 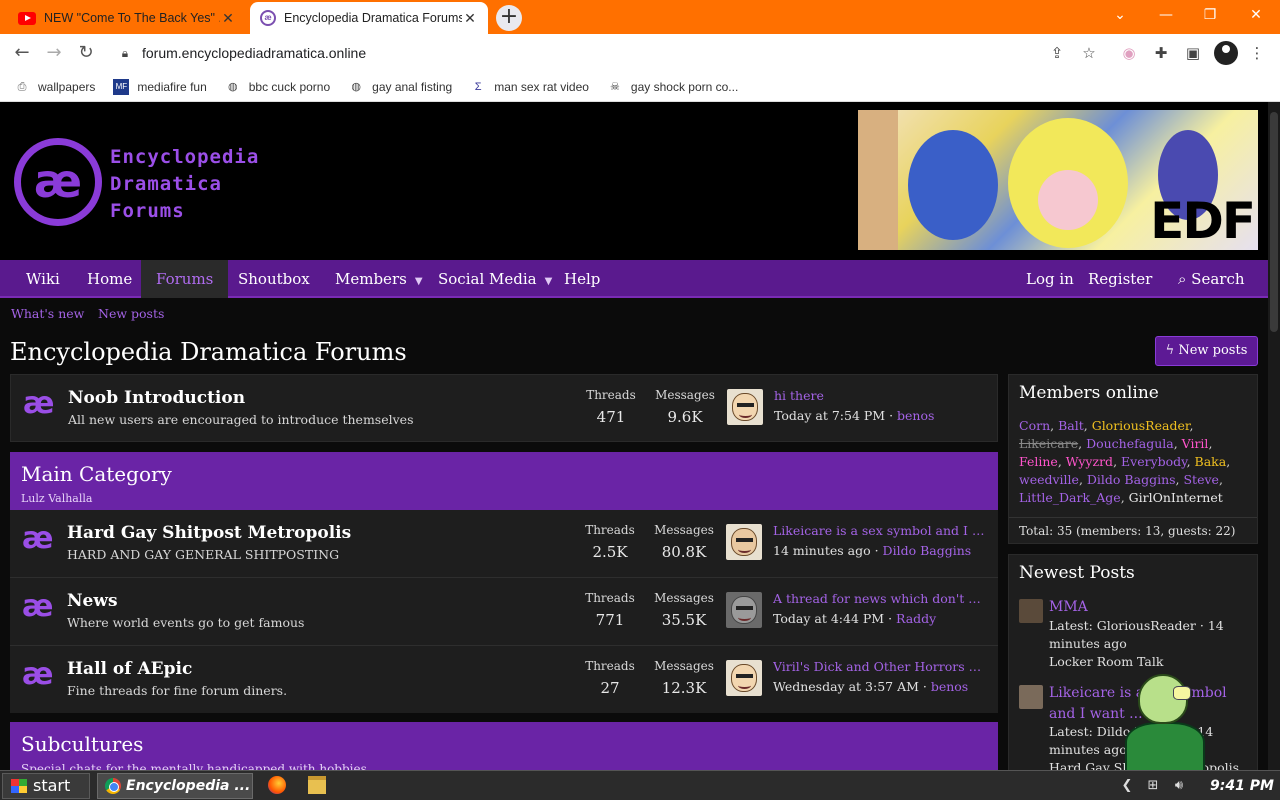 What do you see at coordinates (369, 18) in the screenshot?
I see `tab-encyclopedia-dramatica: æ Encyclopedia Dramatica Forums ✕` at bounding box center [369, 18].